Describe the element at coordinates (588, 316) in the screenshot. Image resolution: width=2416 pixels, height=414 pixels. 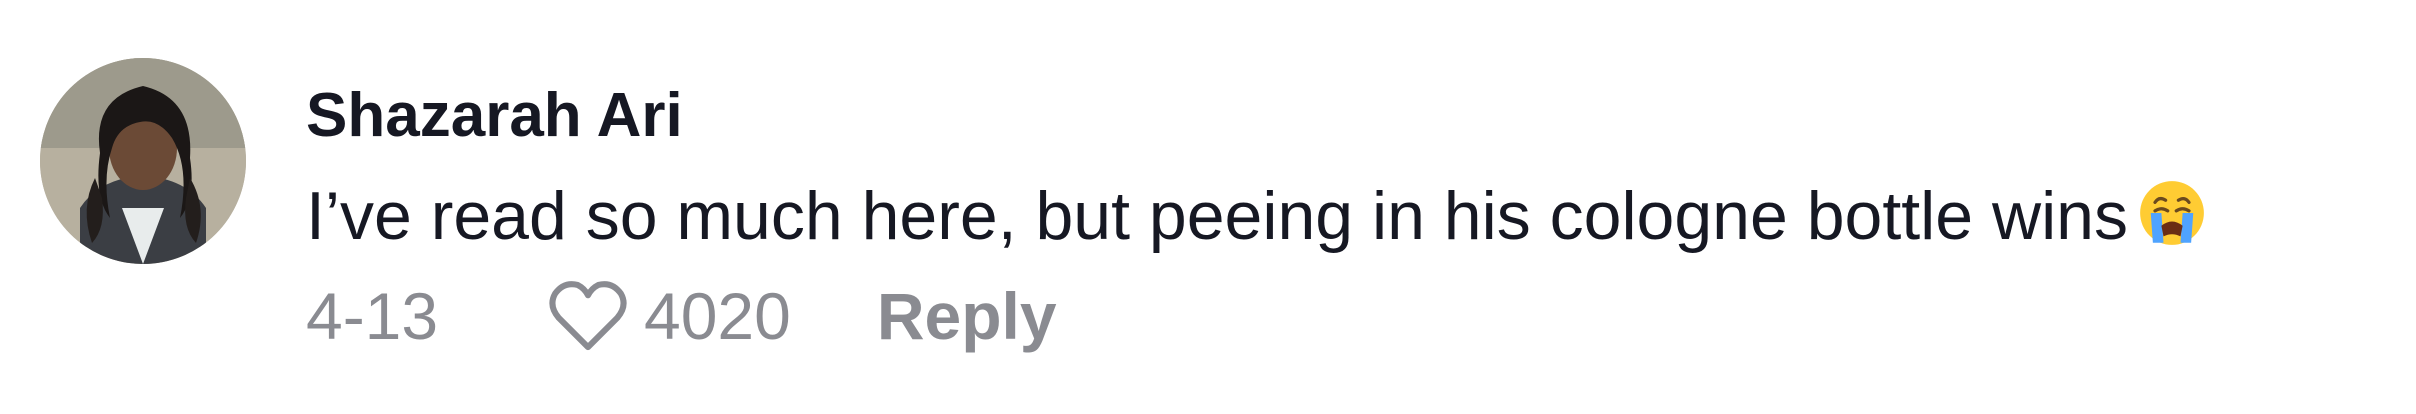
I see `heart-outline-icon` at that location.